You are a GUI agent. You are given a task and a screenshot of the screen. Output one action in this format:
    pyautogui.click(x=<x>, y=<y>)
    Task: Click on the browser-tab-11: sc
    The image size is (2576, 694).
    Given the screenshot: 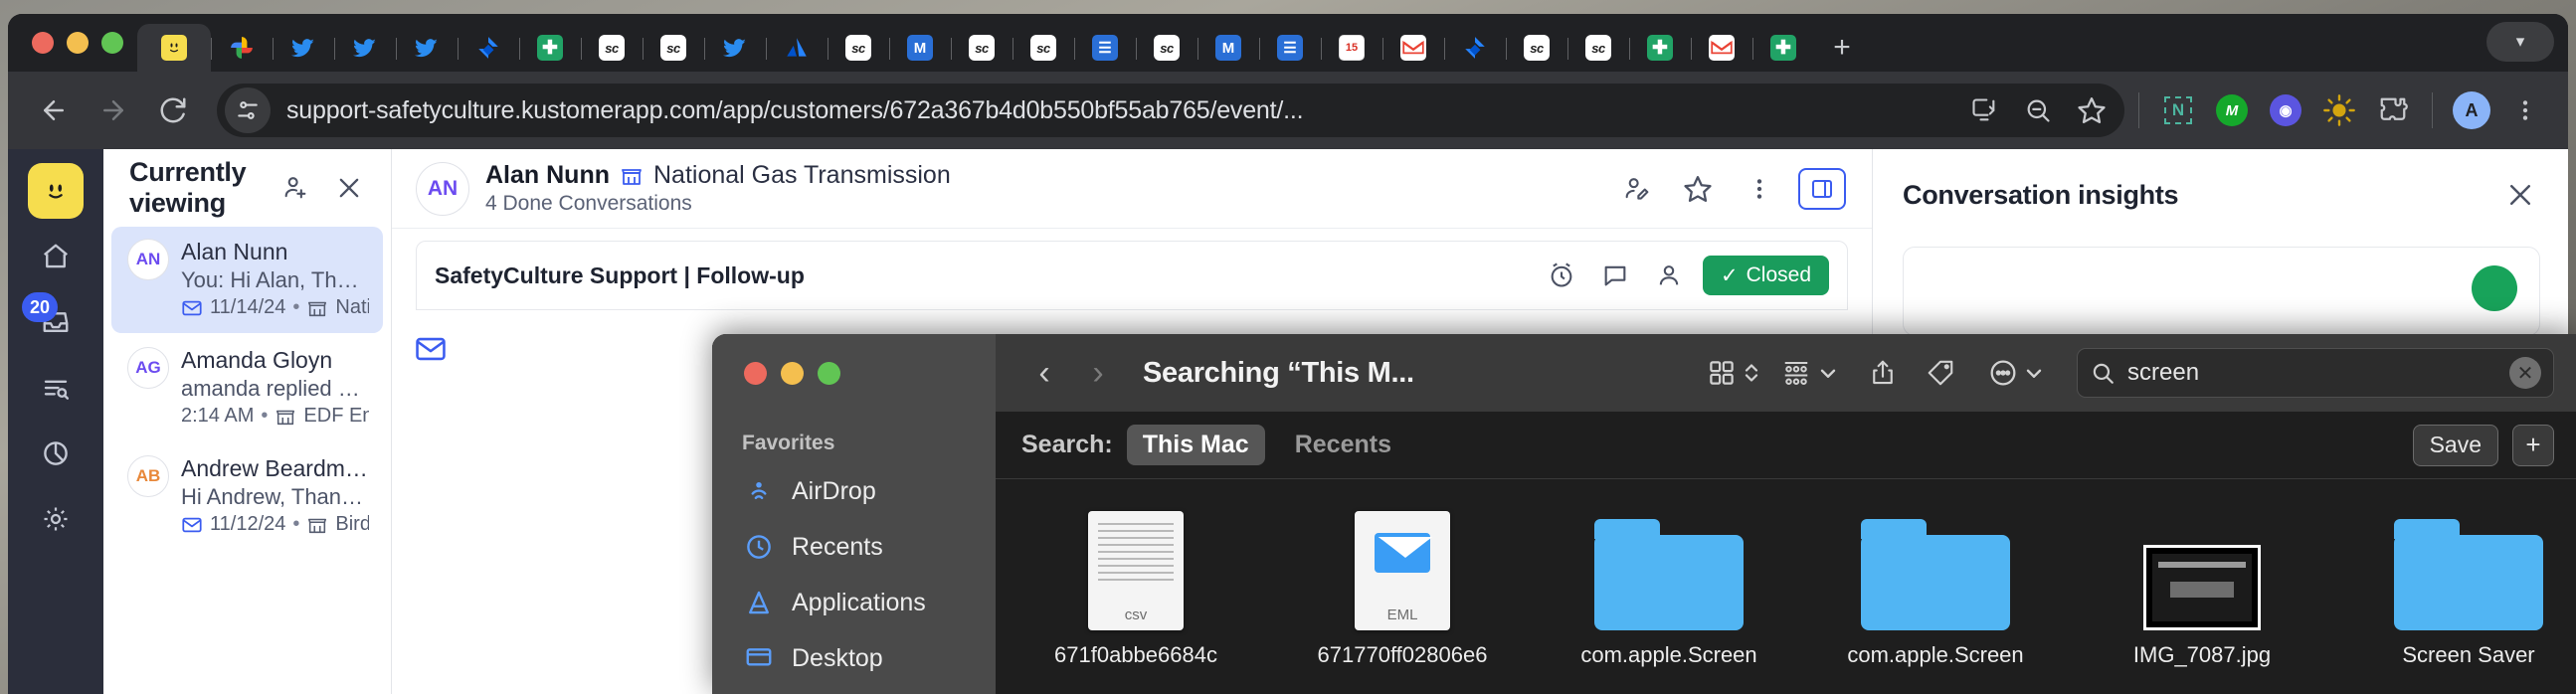 What is the action you would take?
    pyautogui.click(x=858, y=48)
    